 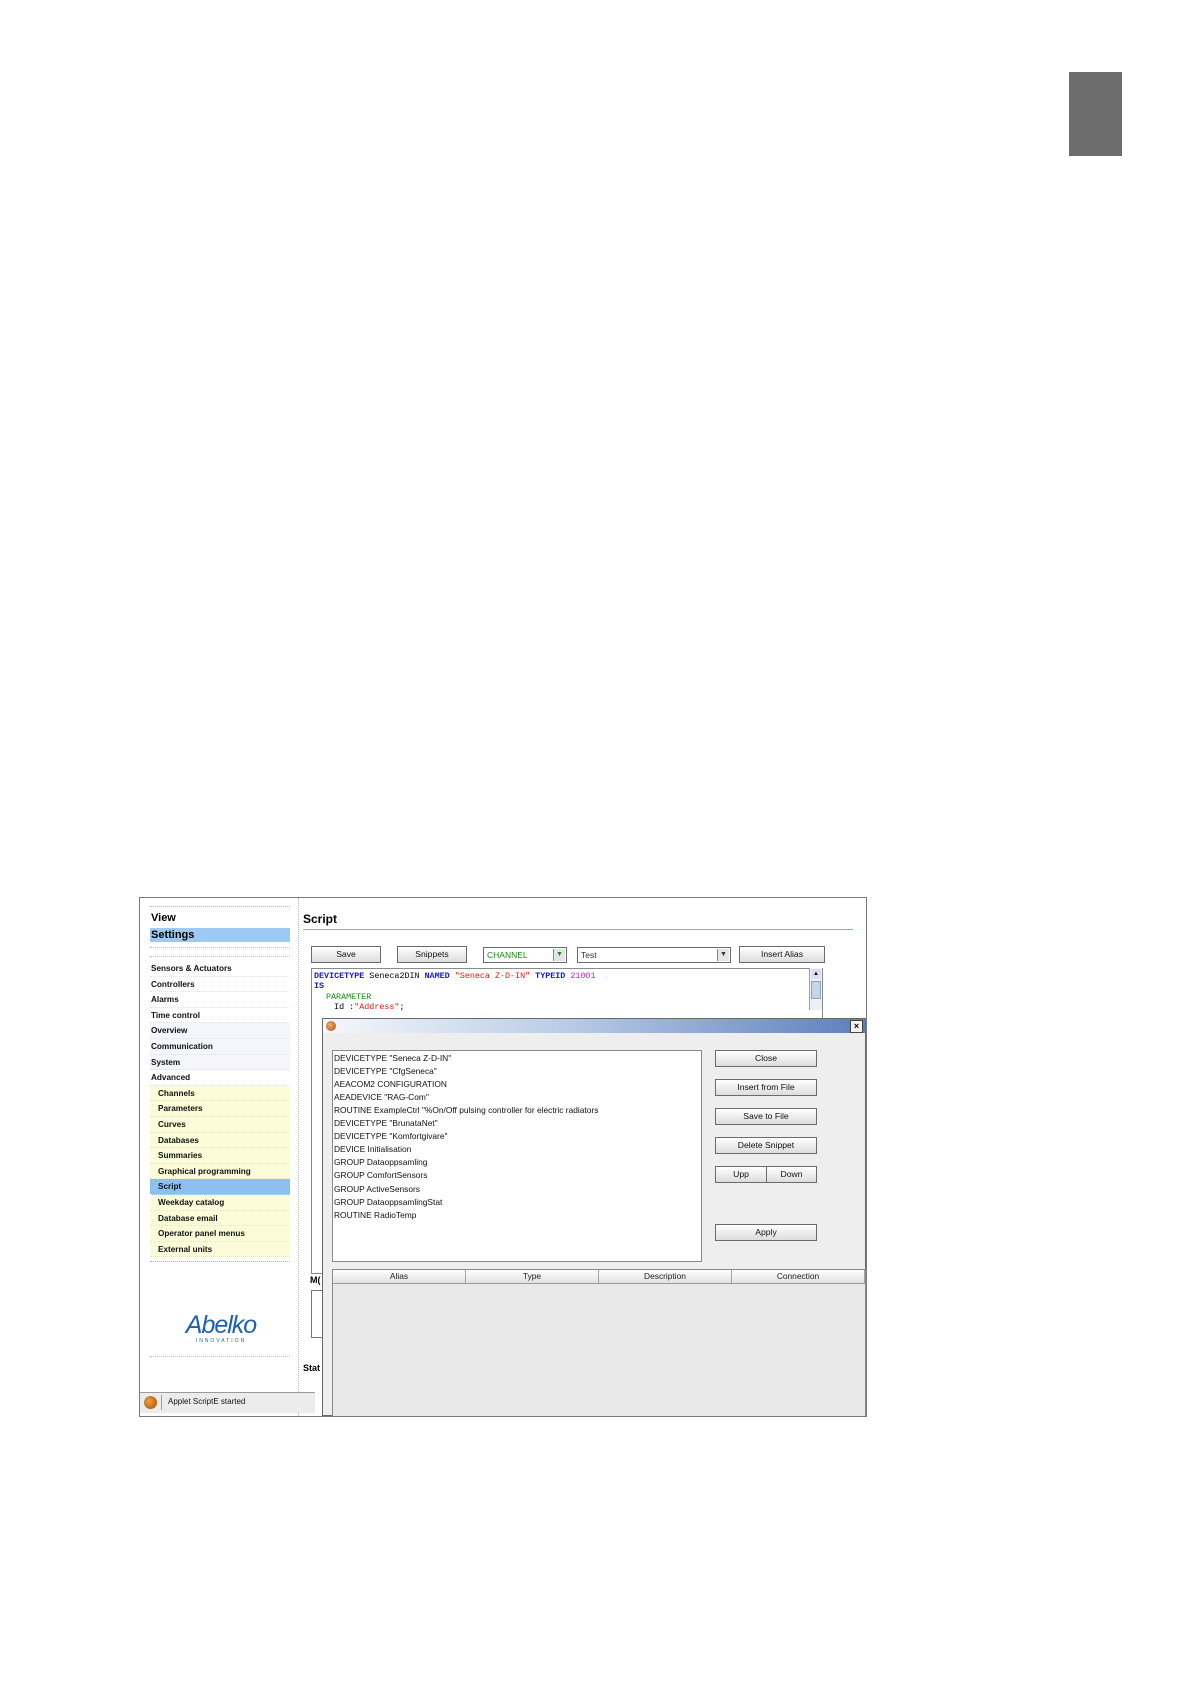 What do you see at coordinates (220, 1202) in the screenshot?
I see `sidebar-item: Weekday catalog` at bounding box center [220, 1202].